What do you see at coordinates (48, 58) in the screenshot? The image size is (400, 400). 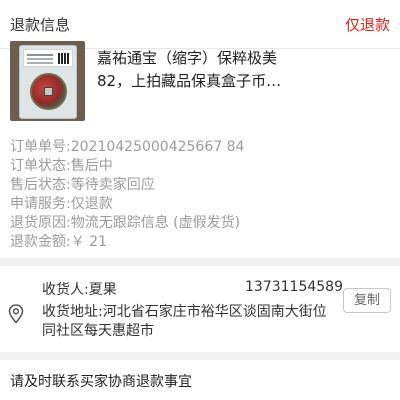 I see `slab-label` at bounding box center [48, 58].